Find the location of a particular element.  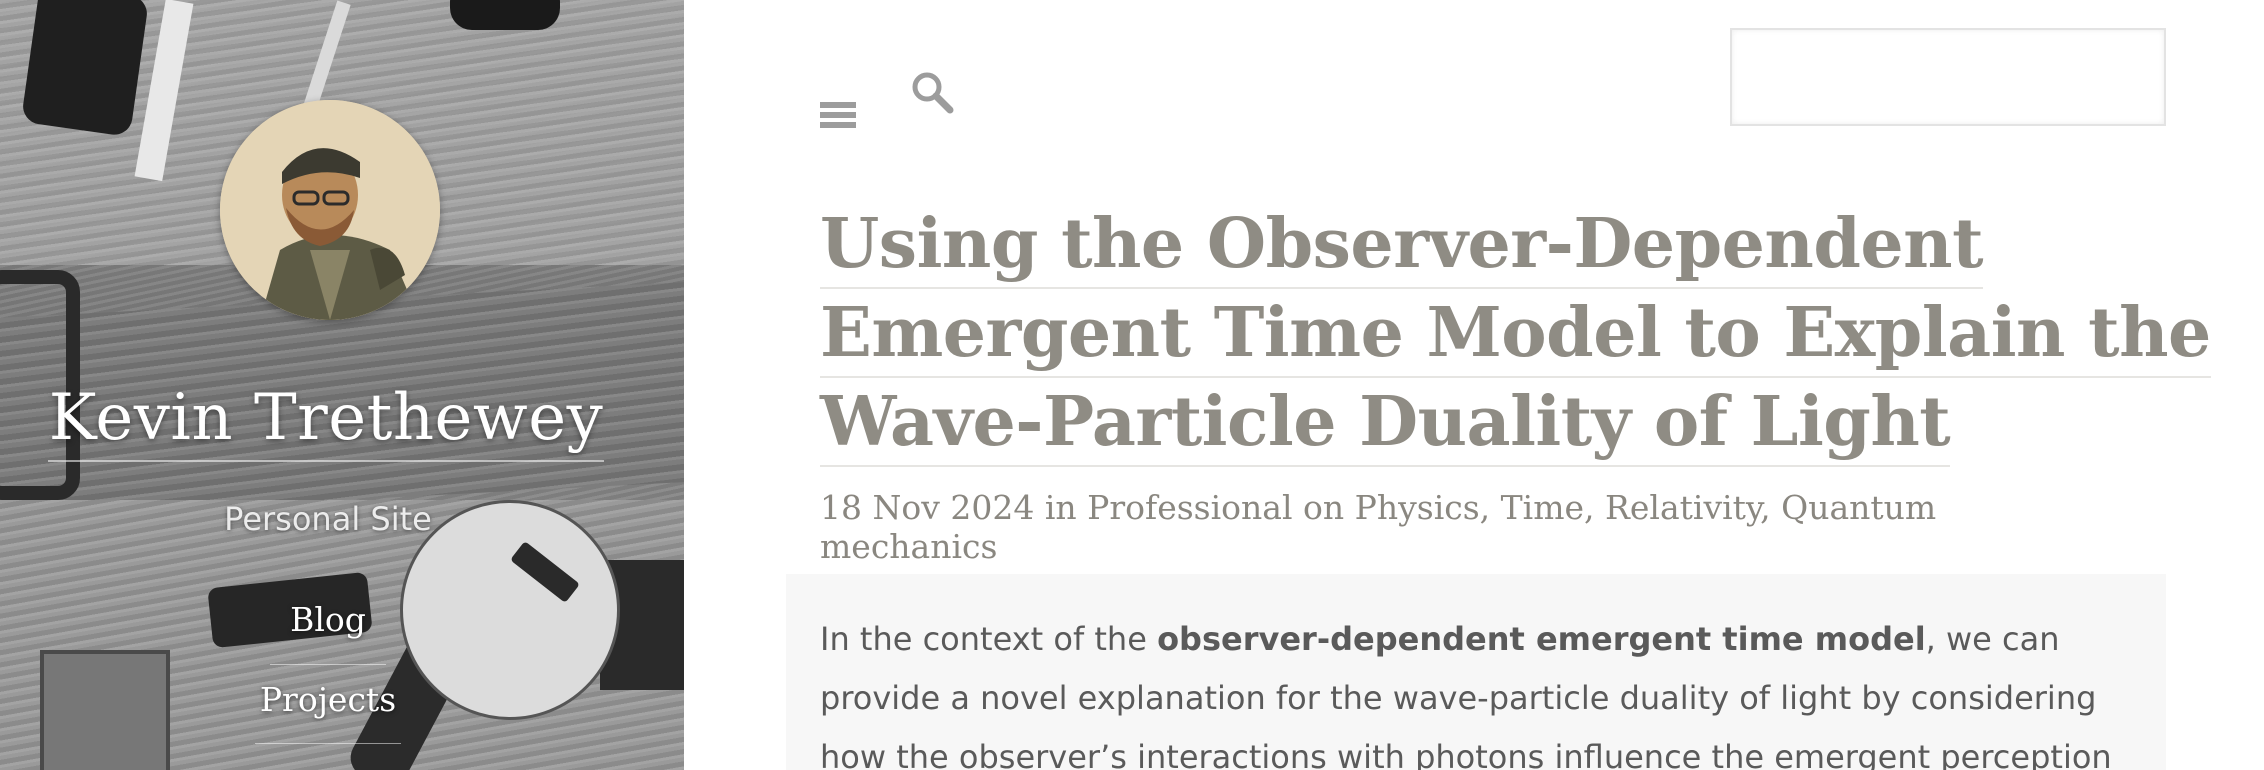

site-title: Kevin Trethewey is located at coordinates (326, 419).